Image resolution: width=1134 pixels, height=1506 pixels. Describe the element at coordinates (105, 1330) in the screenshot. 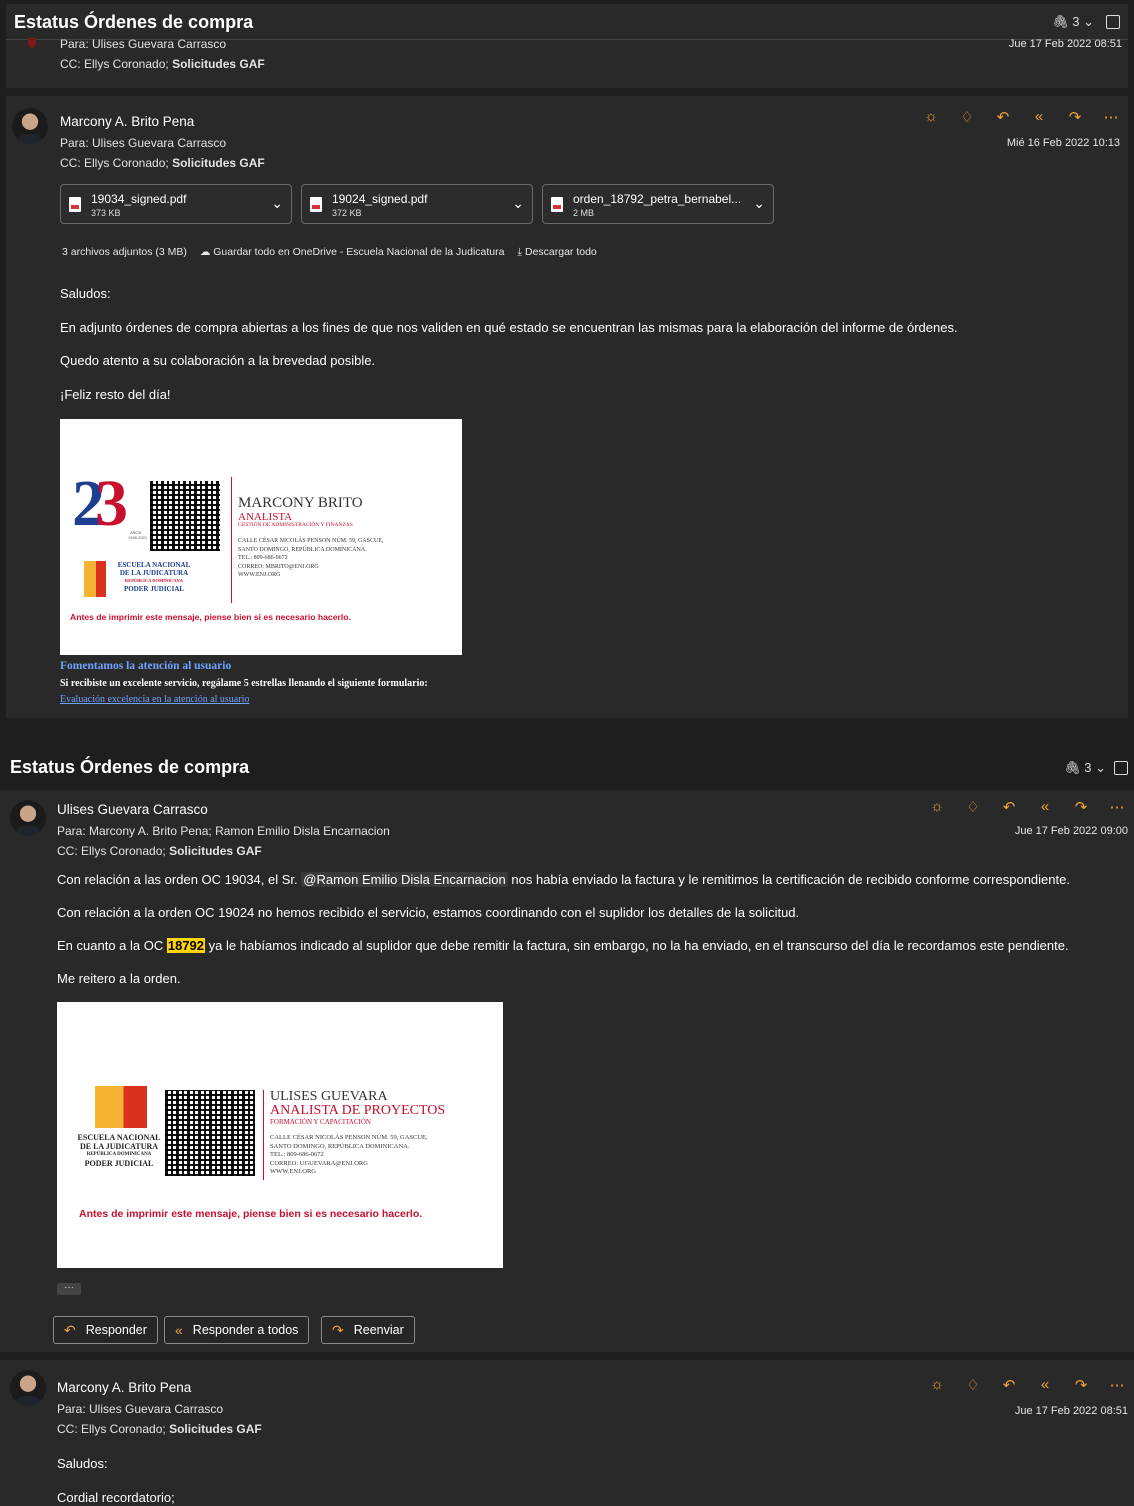

I see `reply-button: ↶ Responder` at that location.